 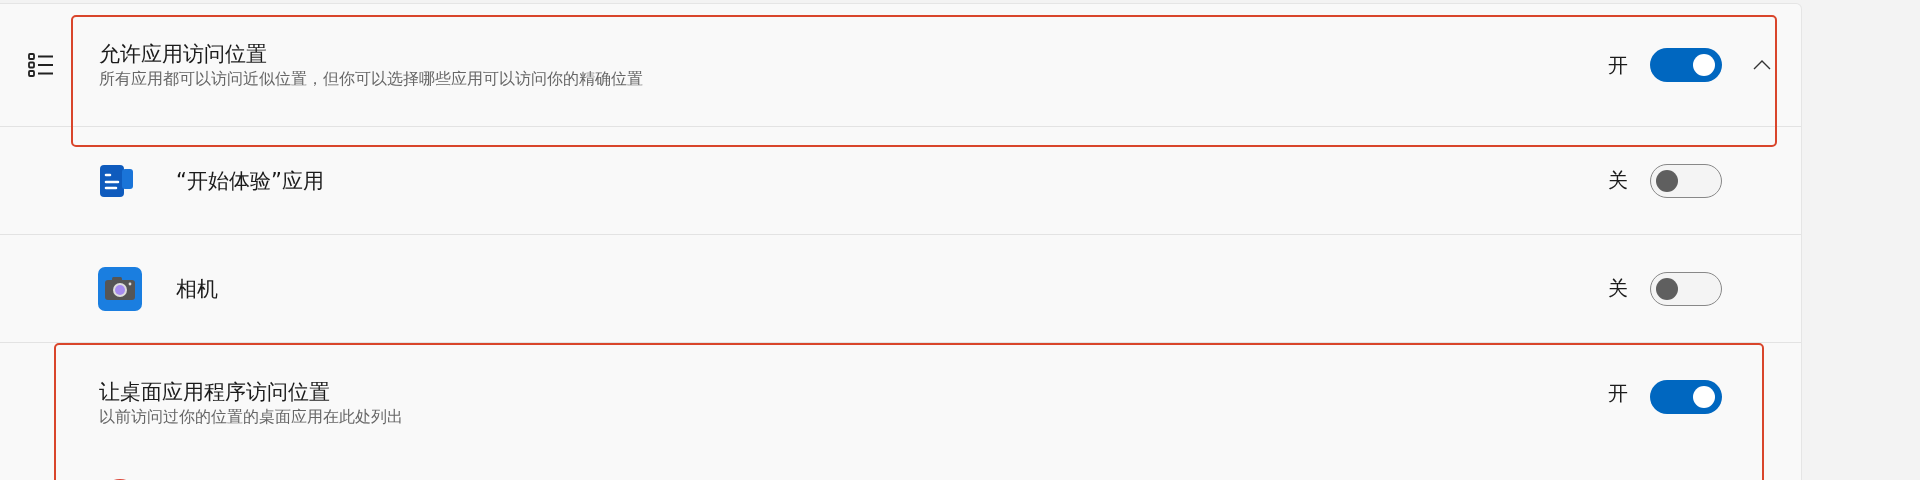 What do you see at coordinates (120, 288) in the screenshot?
I see `camera-app-icon` at bounding box center [120, 288].